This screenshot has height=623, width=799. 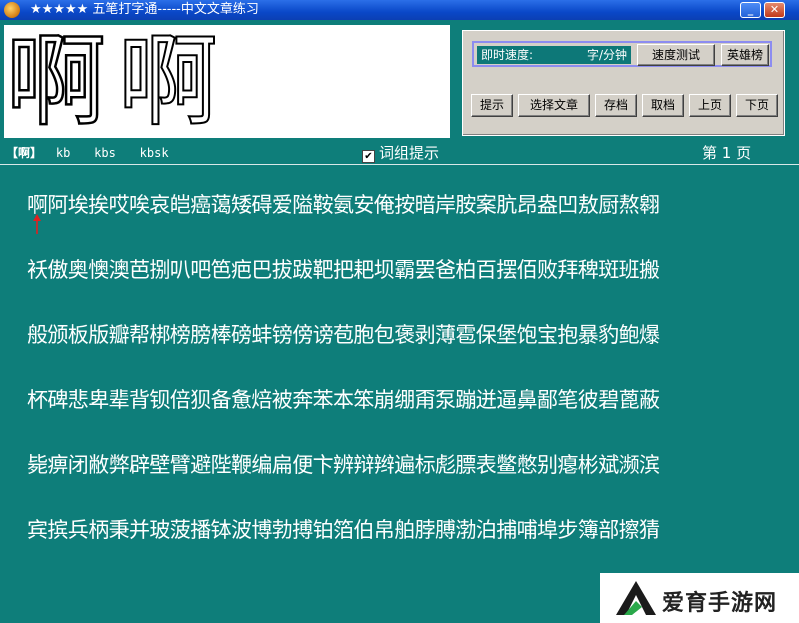 I want to click on divider, so click(x=399, y=164).